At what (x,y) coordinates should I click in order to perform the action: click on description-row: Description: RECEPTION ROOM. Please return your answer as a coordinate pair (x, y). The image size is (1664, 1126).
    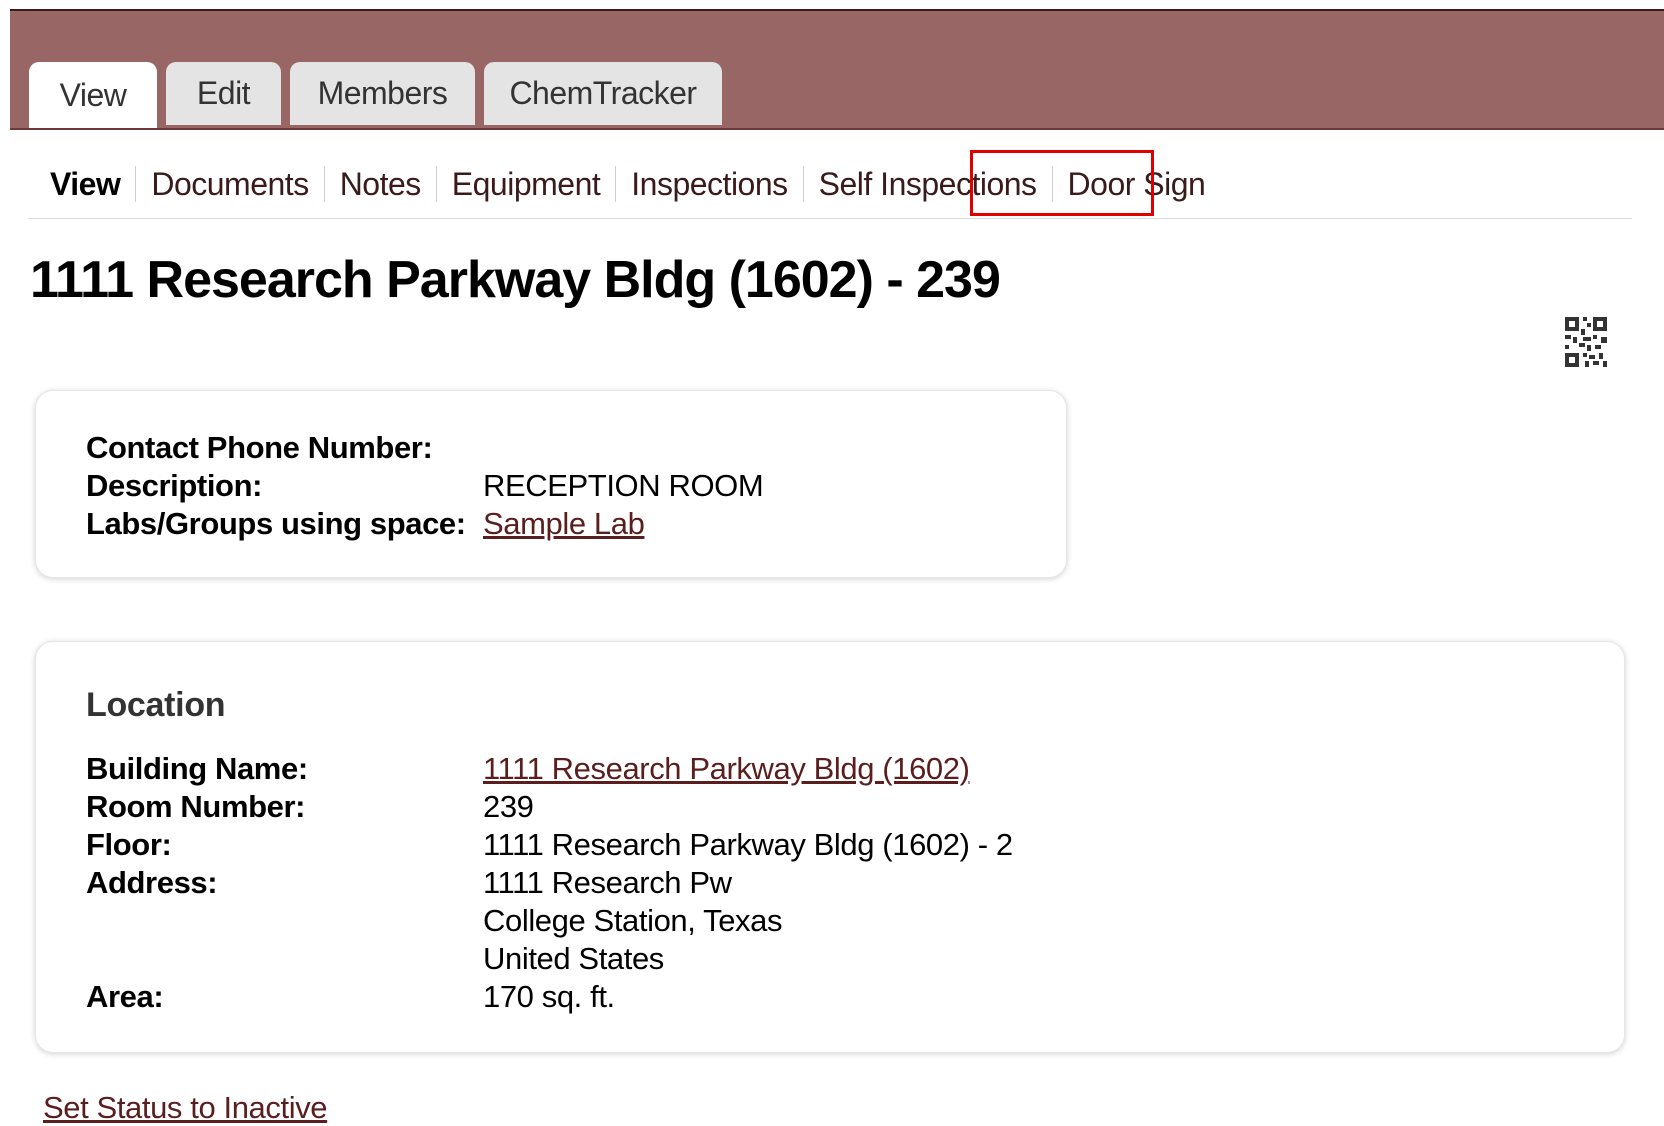
    Looking at the image, I should click on (566, 486).